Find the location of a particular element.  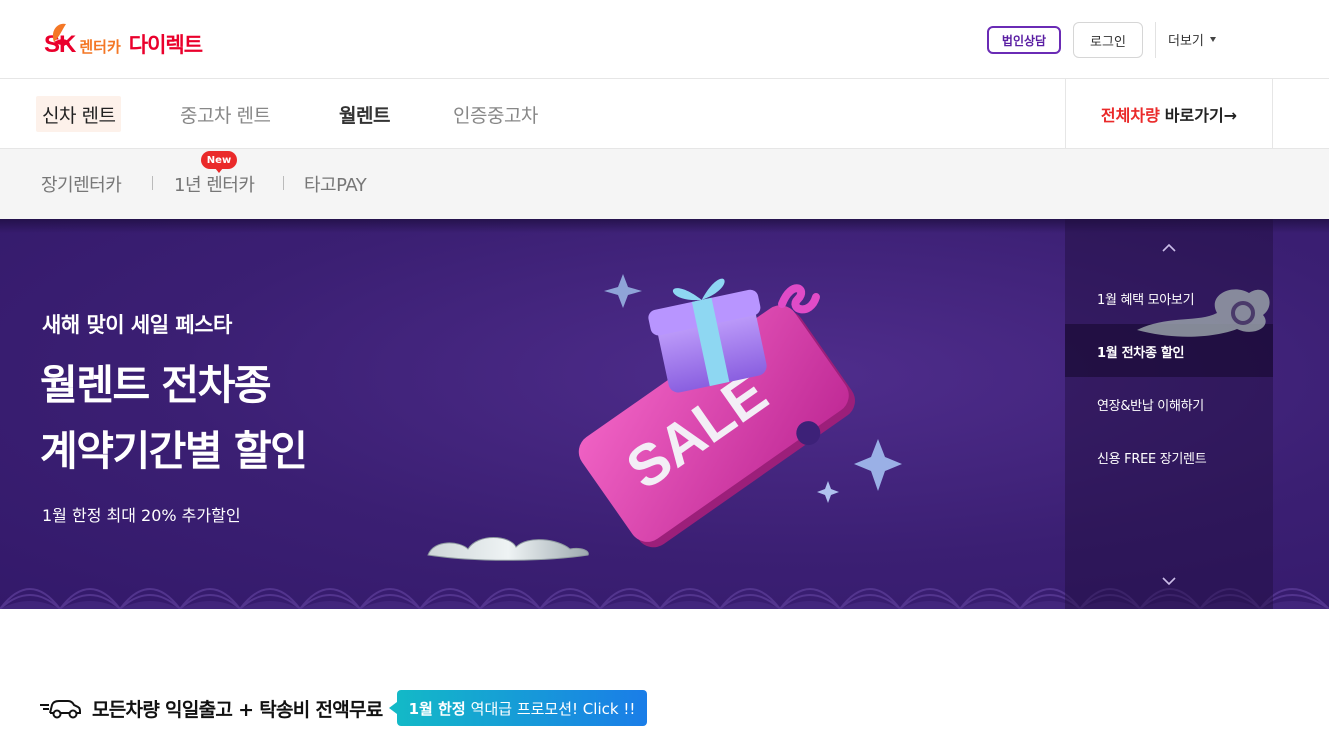

banner-description: 1월 한정 최대 20% 추가할인 is located at coordinates (141, 515).